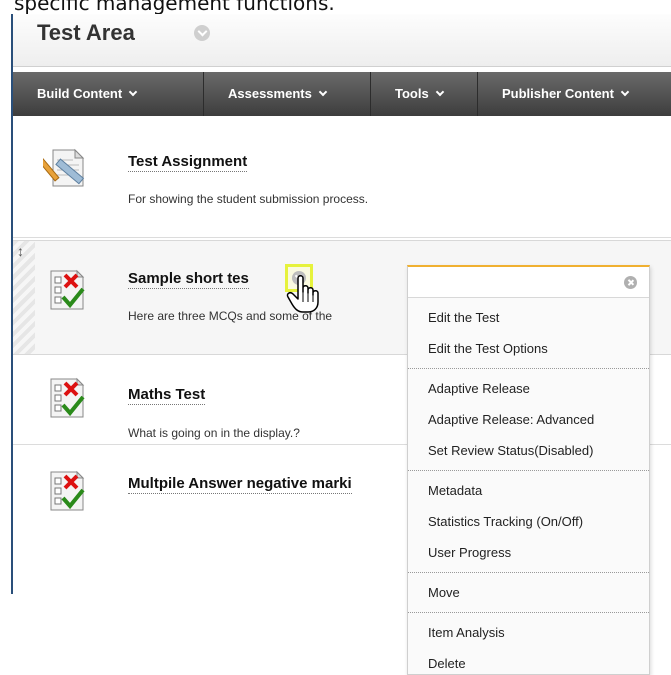  Describe the element at coordinates (64, 167) in the screenshot. I see `assignment-icon` at that location.